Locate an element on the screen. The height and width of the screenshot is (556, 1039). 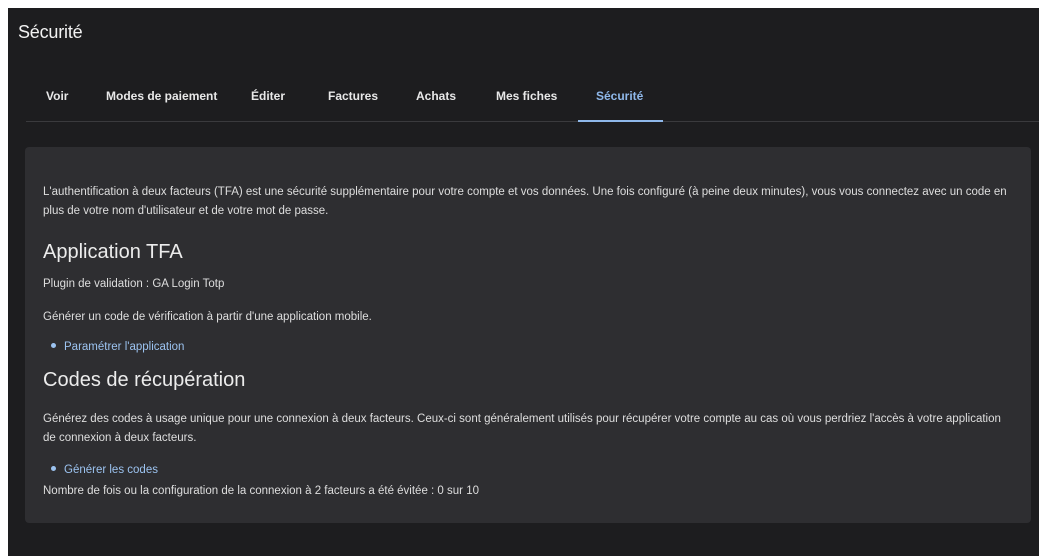
setup-app-link: Paramétrer l'application is located at coordinates (124, 347).